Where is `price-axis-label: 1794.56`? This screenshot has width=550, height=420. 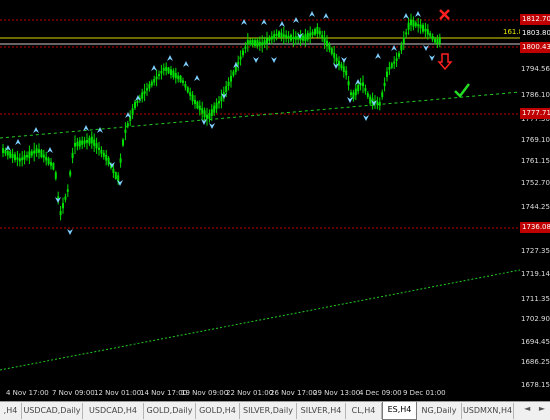
price-axis-label: 1794.56 is located at coordinates (535, 69).